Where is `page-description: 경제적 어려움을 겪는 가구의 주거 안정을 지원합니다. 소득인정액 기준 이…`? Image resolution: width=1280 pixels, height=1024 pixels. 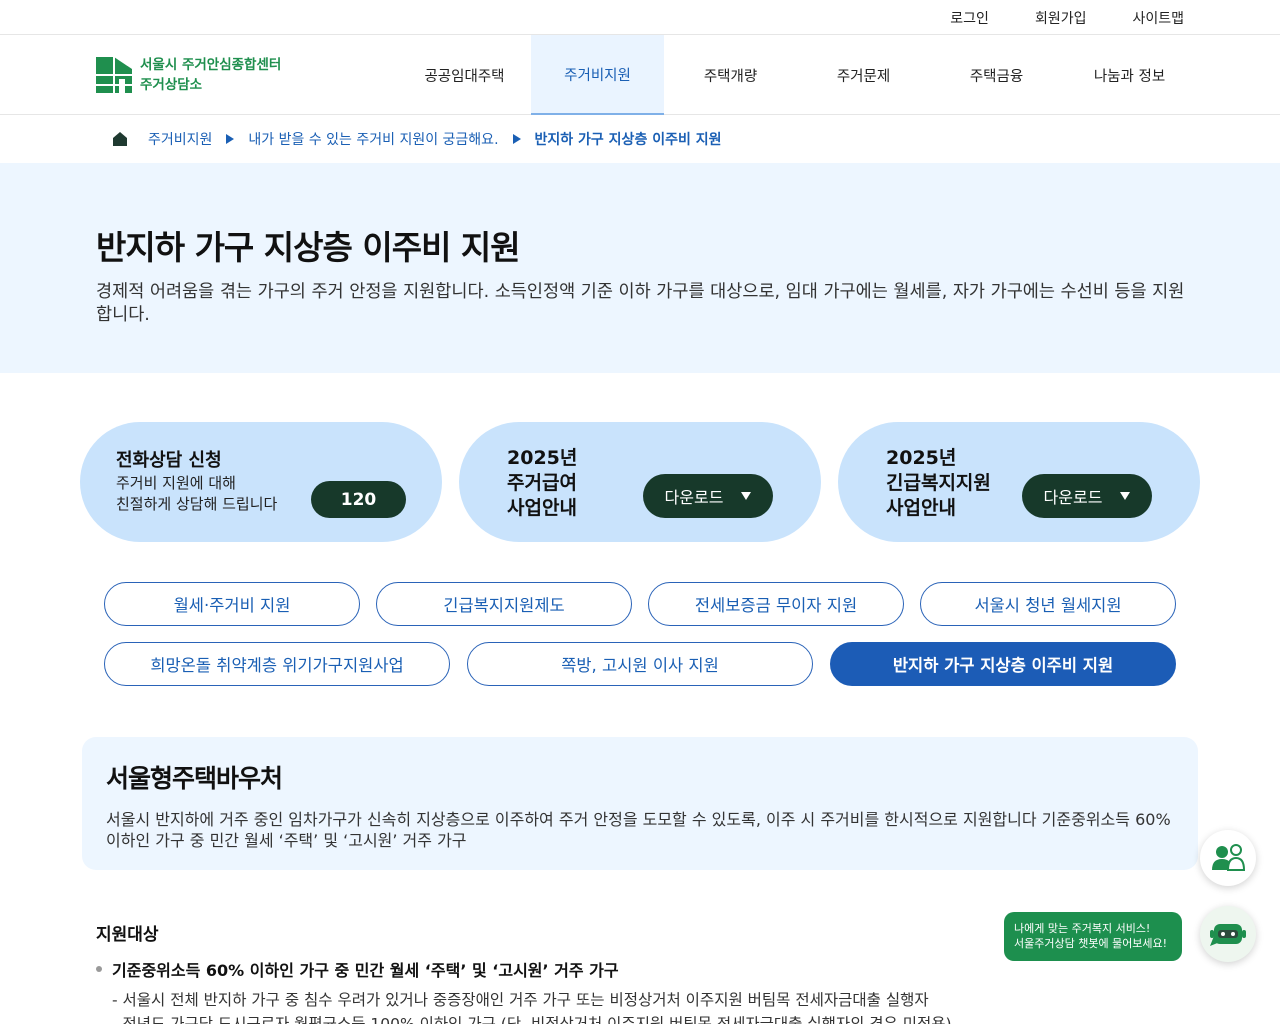 page-description: 경제적 어려움을 겪는 가구의 주거 안정을 지원합니다. 소득인정액 기준 이… is located at coordinates (640, 303).